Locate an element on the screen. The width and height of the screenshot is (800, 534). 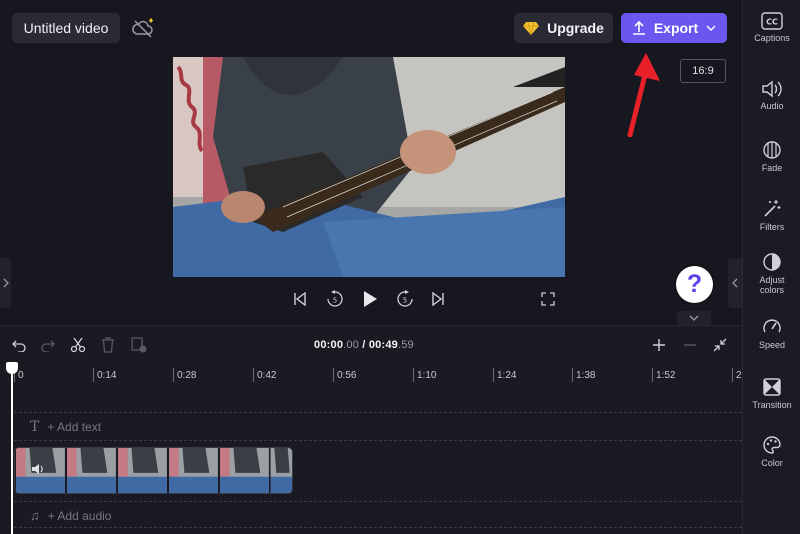
sidebar-item-color: Color is located at coordinates (771, 451).